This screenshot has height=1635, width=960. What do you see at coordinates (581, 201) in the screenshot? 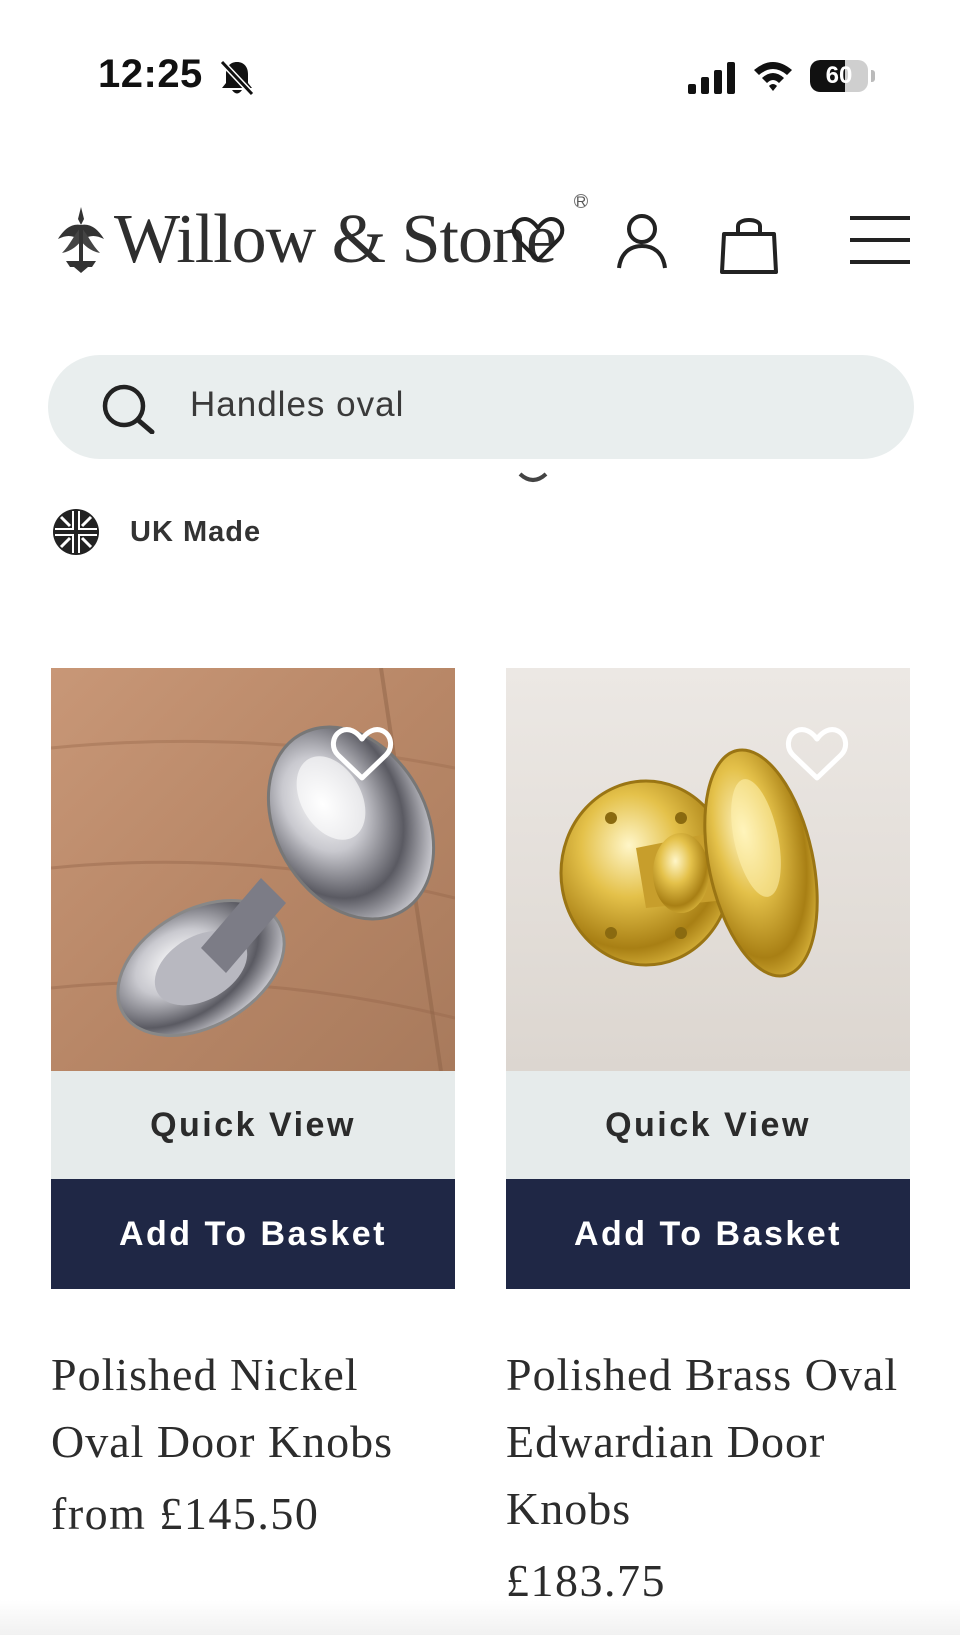
I see `registered-mark: R` at bounding box center [581, 201].